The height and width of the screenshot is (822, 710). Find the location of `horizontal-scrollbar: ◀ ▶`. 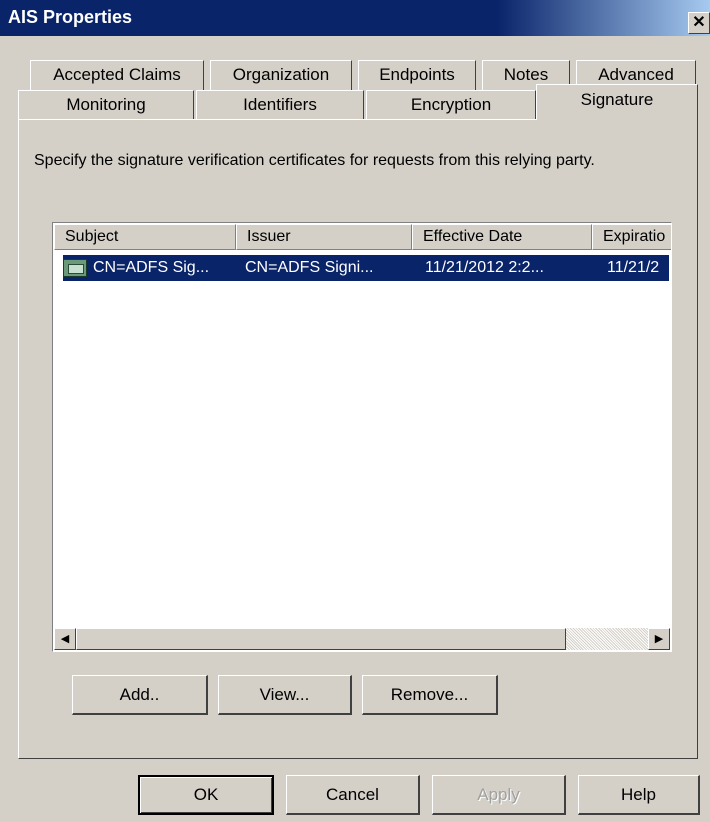

horizontal-scrollbar: ◀ ▶ is located at coordinates (362, 639).